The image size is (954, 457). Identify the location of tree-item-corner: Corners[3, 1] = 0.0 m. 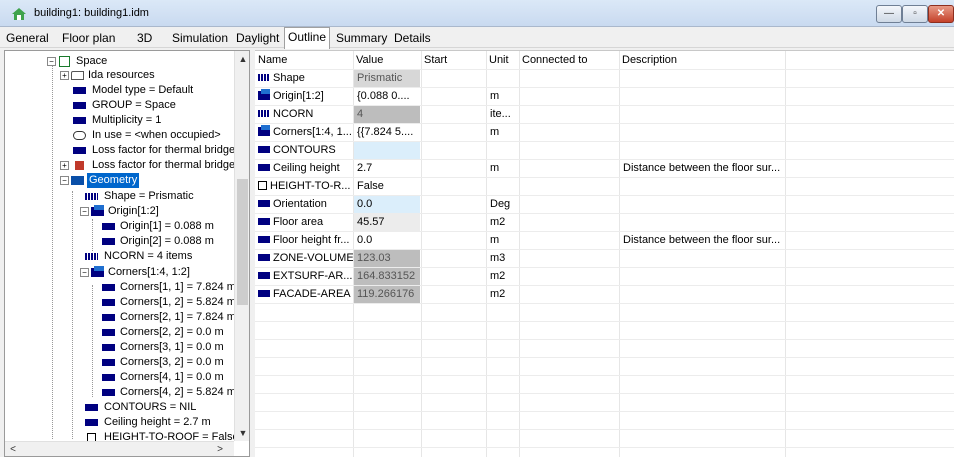
(119, 347).